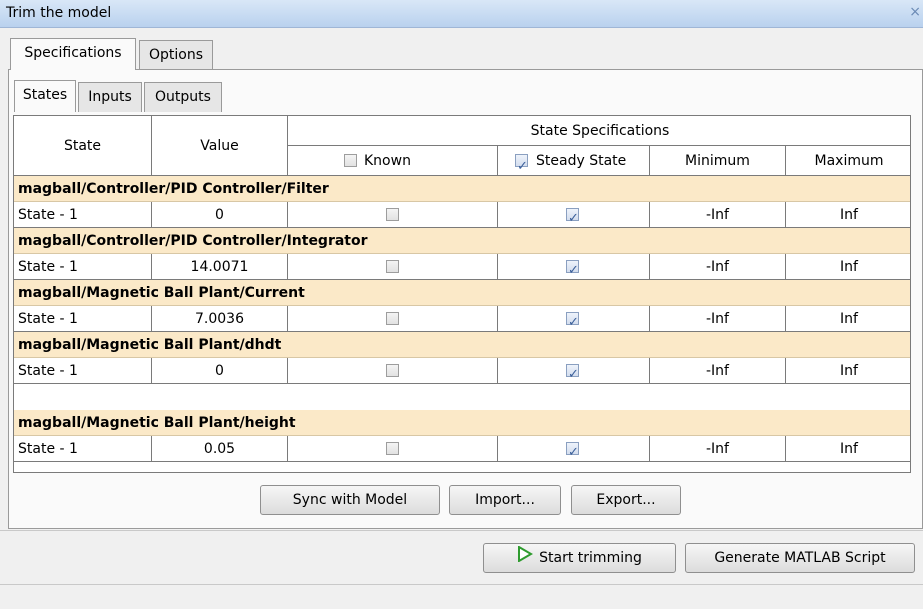  I want to click on tab-inputs-label: Inputs, so click(110, 97).